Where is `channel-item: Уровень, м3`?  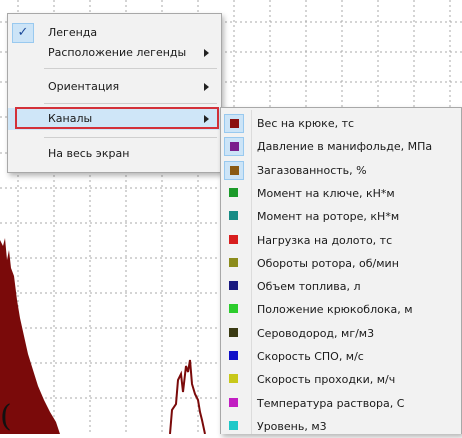 channel-item: Уровень, м3 is located at coordinates (341, 427).